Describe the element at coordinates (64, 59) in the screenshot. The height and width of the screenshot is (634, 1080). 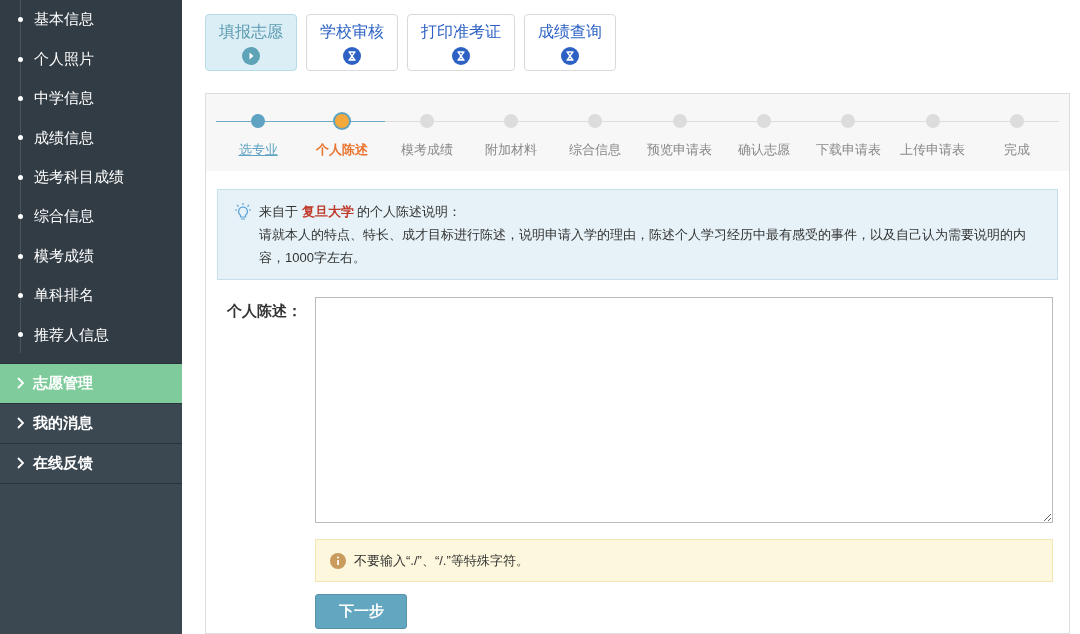
I see `sidebar-item: 个人照片` at that location.